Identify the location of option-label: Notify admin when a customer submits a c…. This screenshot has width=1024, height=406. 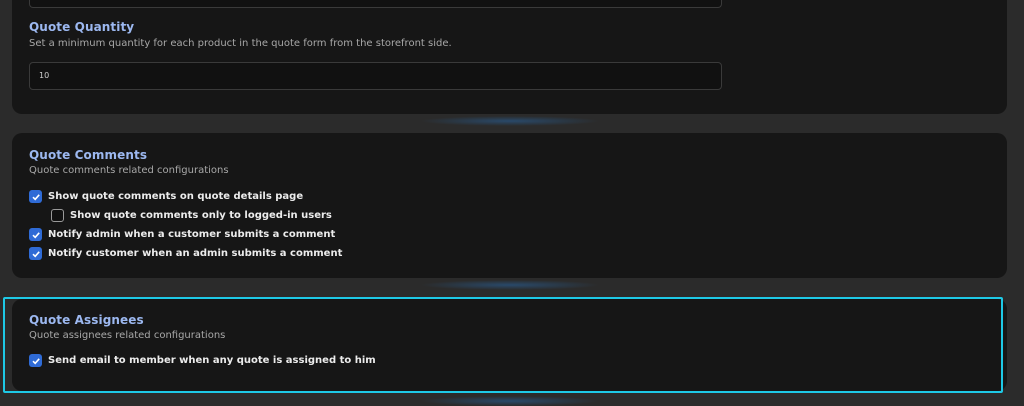
(192, 234).